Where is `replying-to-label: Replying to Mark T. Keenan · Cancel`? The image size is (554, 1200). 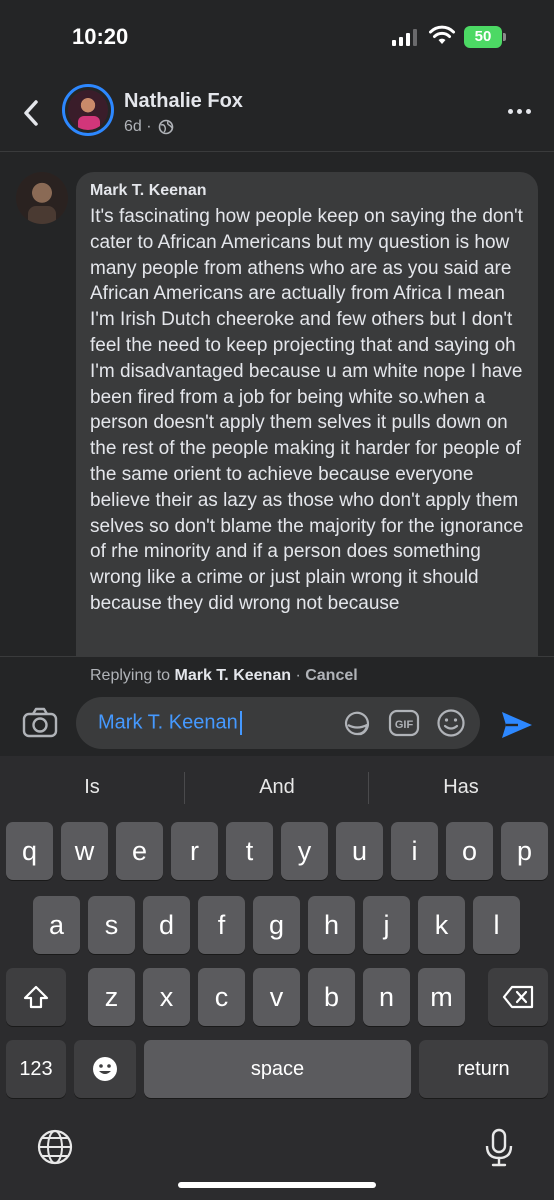
replying-to-label: Replying to Mark T. Keenan · Cancel is located at coordinates (224, 676).